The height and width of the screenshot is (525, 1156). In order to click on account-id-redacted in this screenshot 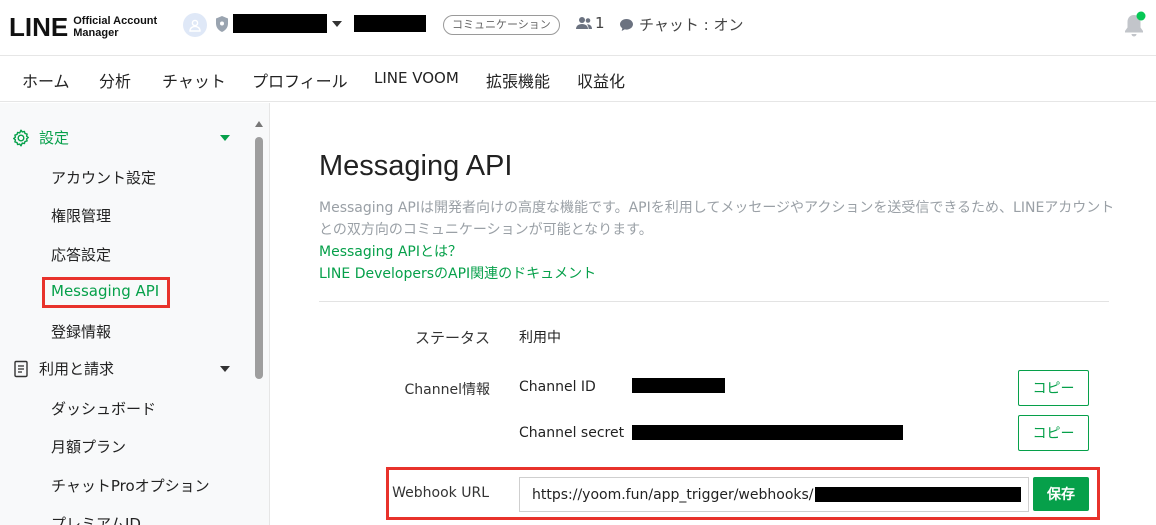, I will do `click(390, 23)`.